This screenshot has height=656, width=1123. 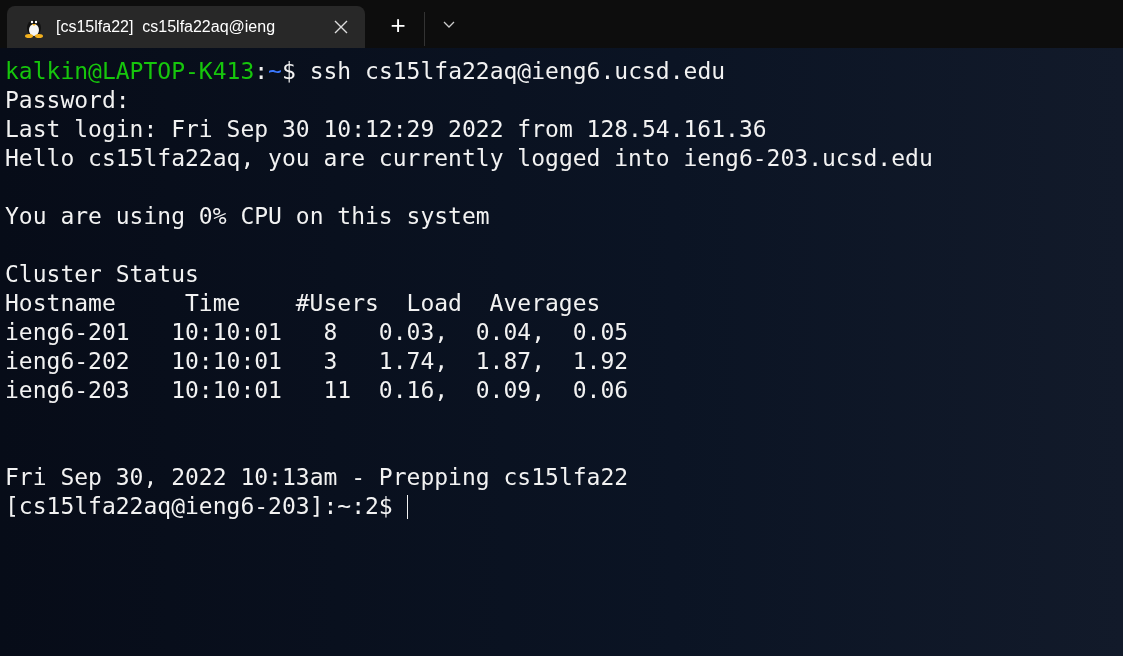 What do you see at coordinates (600, 390) in the screenshot?
I see `table-cell: 0.06` at bounding box center [600, 390].